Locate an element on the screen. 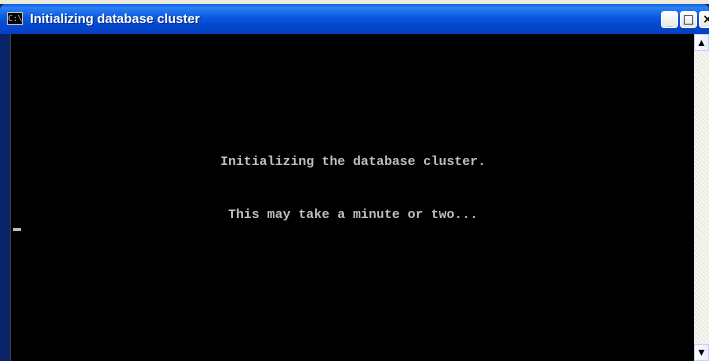 The image size is (709, 361). vertical-scrollbar: ▲ ▼ is located at coordinates (701, 197).